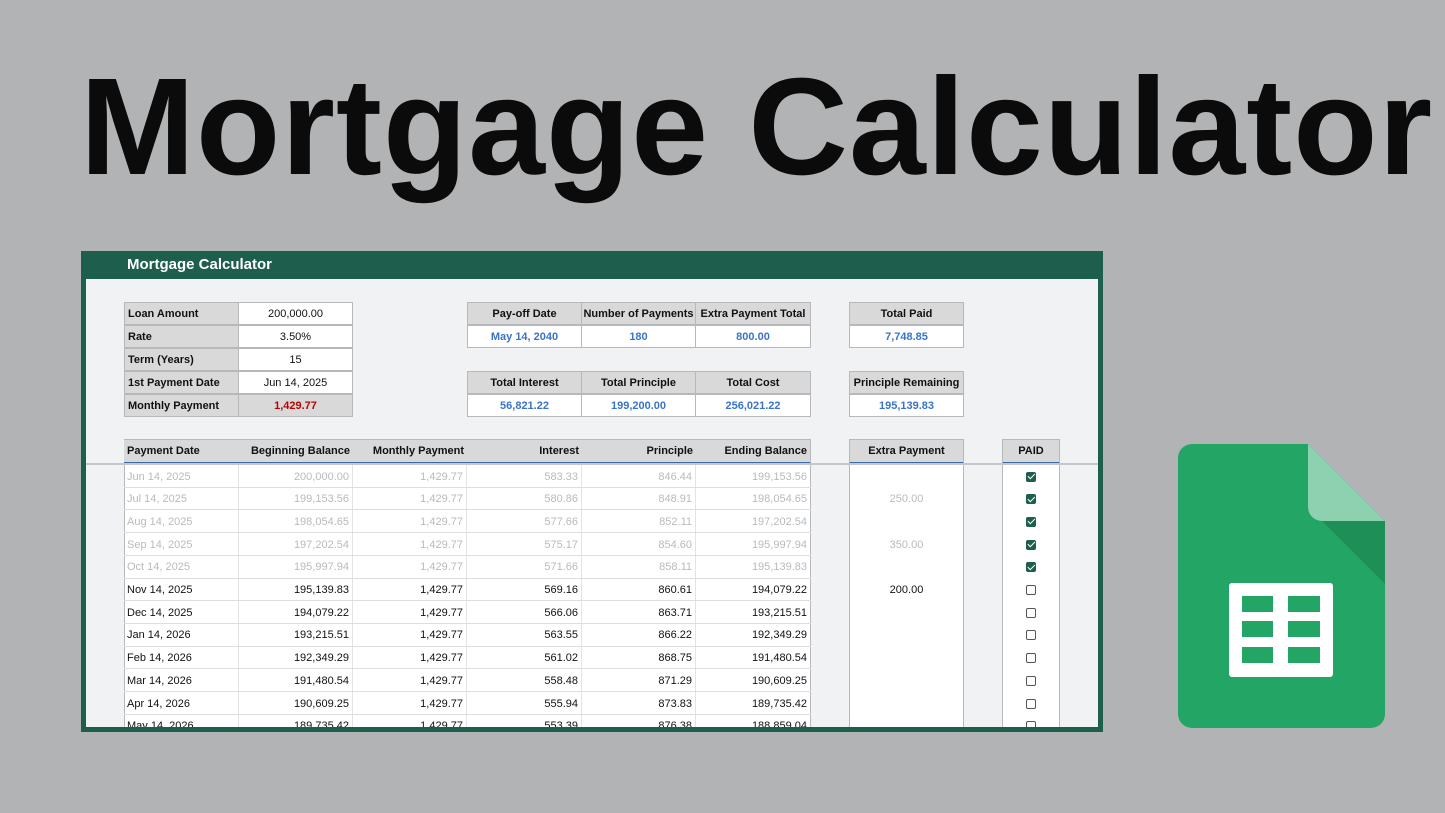  I want to click on cell-end: 188,859.04, so click(753, 721).